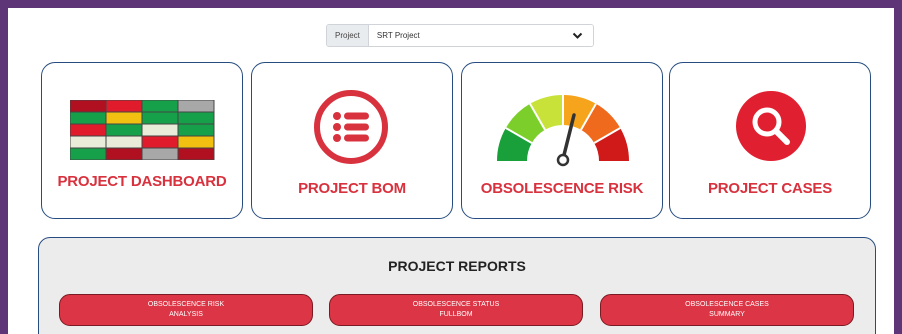  I want to click on button-label-line1: OBSOLESCENCE RISK, so click(186, 304).